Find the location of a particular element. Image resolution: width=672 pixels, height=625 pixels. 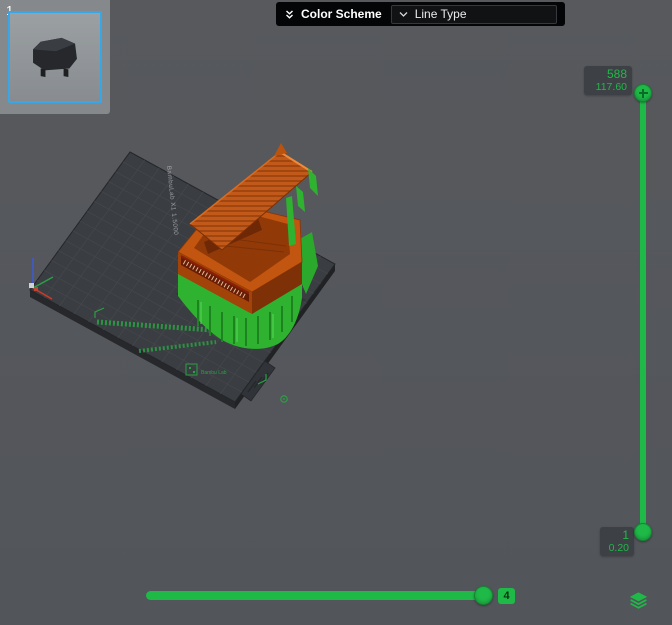

layer-slider-bottom-handle is located at coordinates (643, 532).